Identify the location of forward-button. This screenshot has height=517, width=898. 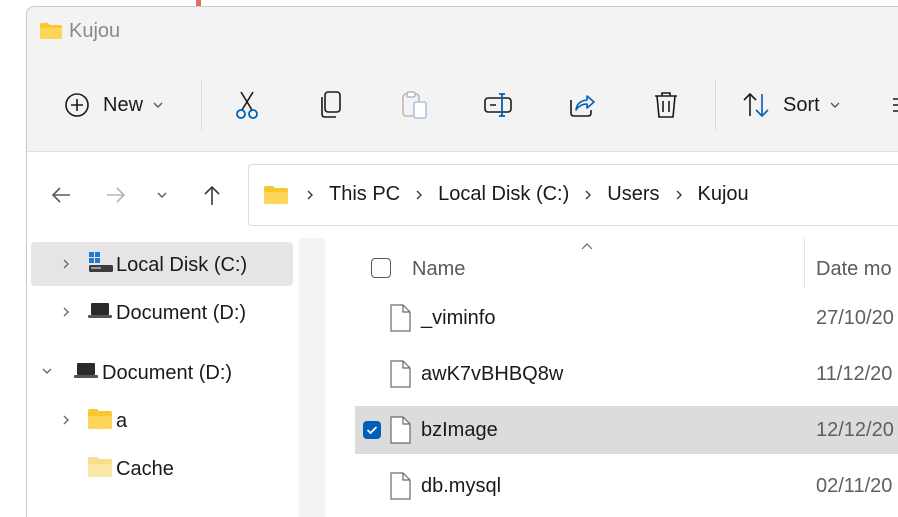
(116, 195).